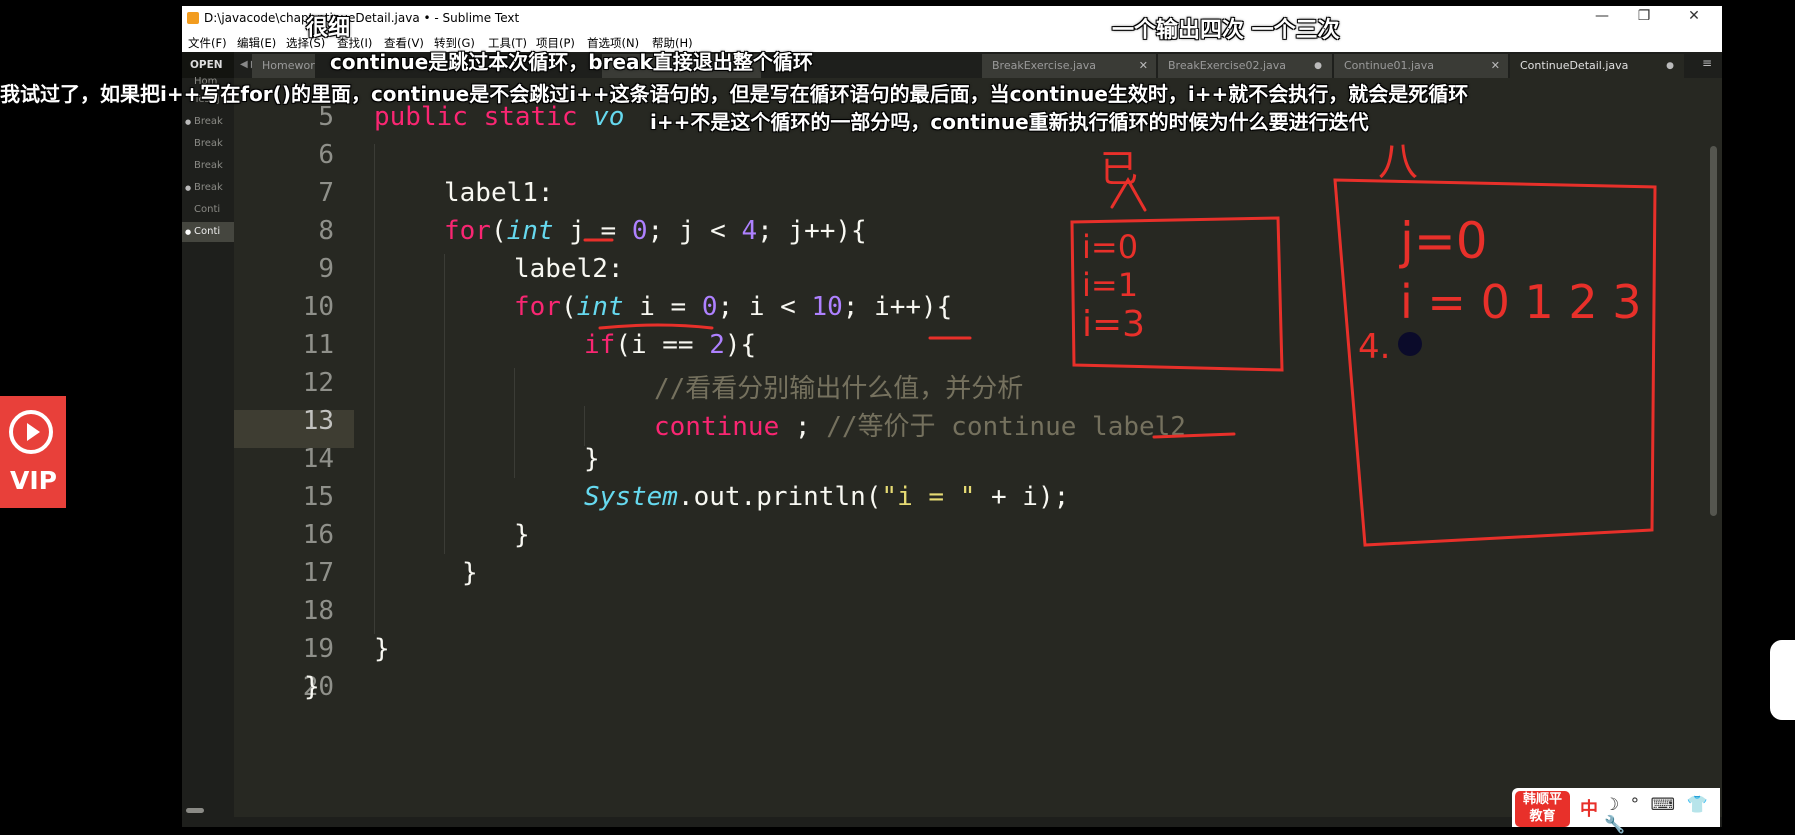 The height and width of the screenshot is (835, 1795). What do you see at coordinates (1194, 435) in the screenshot?
I see `underline-label2` at bounding box center [1194, 435].